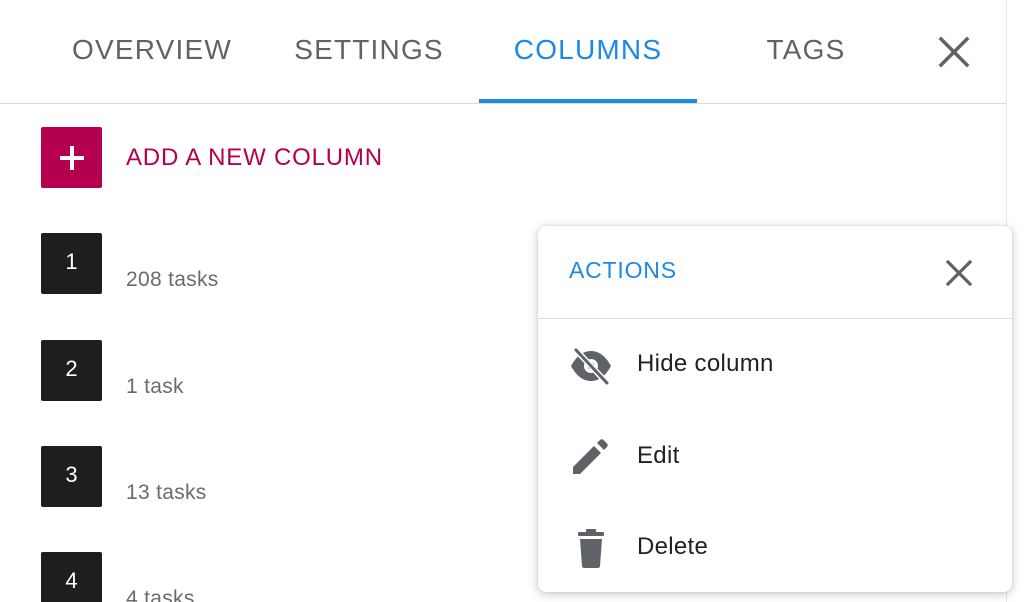  I want to click on column-number-badge: 1, so click(71, 263).